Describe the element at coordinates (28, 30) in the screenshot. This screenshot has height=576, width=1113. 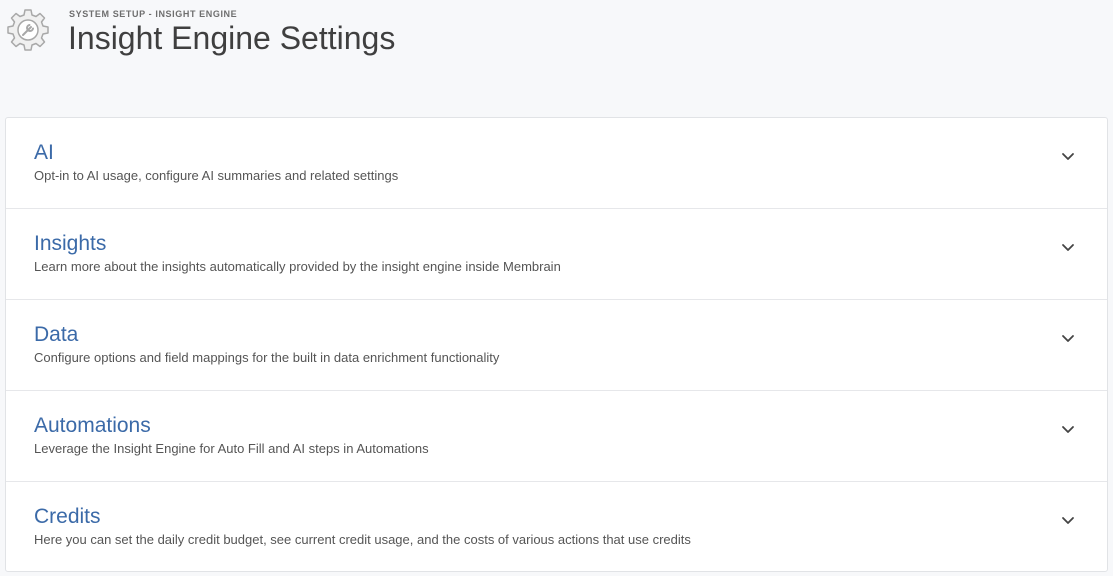
I see `gear-icon` at that location.